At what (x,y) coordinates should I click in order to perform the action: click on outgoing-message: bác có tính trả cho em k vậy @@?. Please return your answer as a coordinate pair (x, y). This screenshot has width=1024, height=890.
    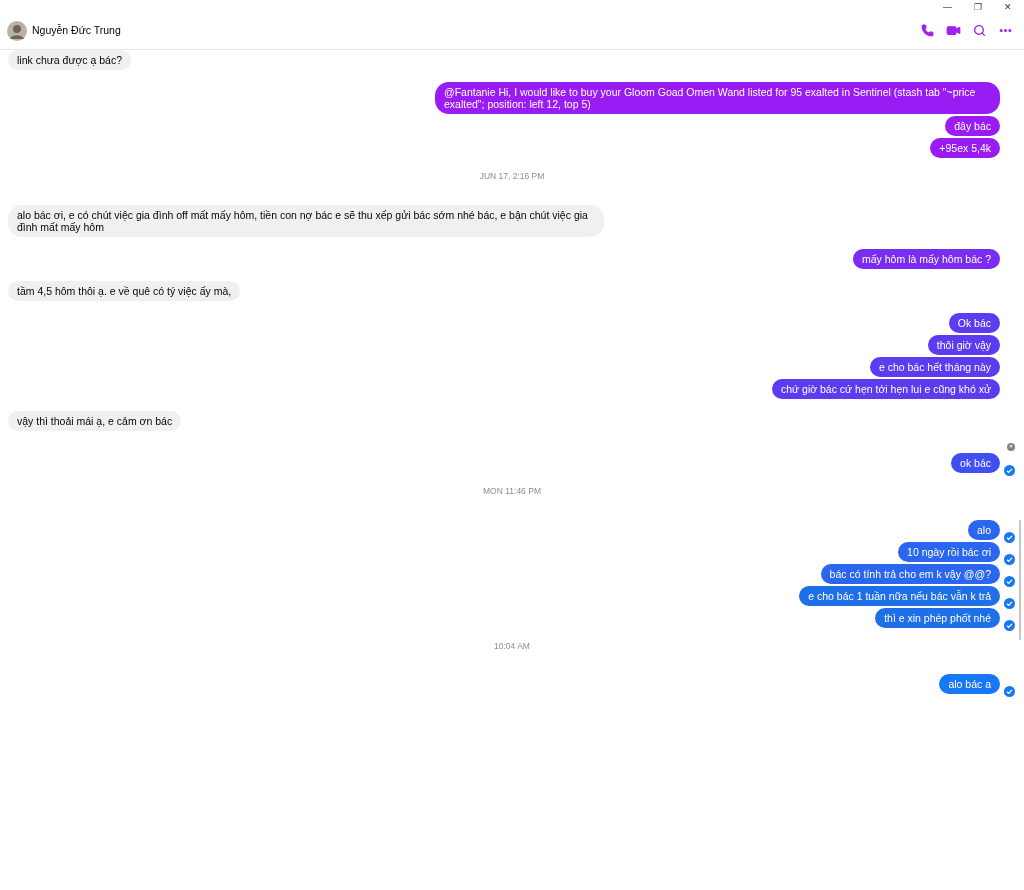
    Looking at the image, I should click on (910, 573).